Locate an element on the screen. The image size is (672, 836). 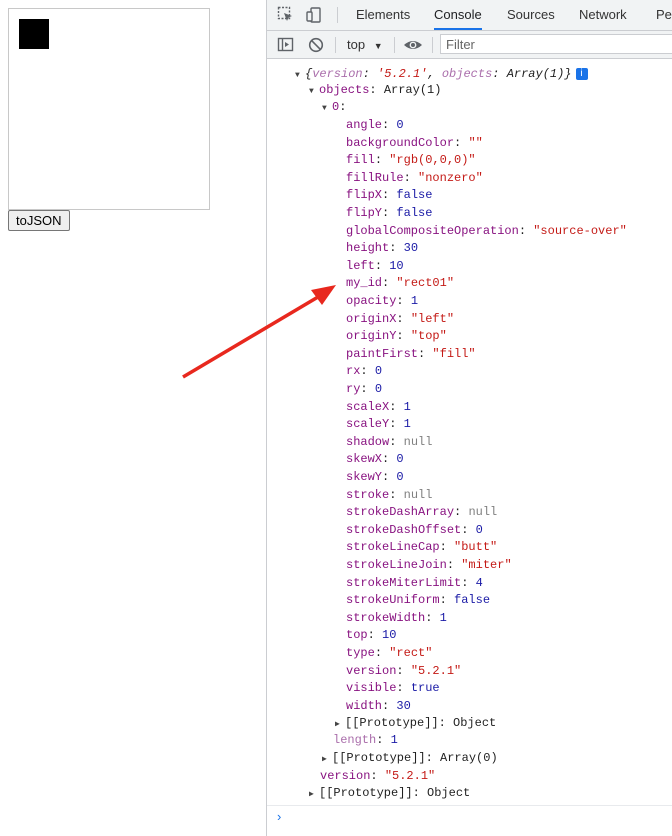
property-key: stroke is located at coordinates (368, 494).